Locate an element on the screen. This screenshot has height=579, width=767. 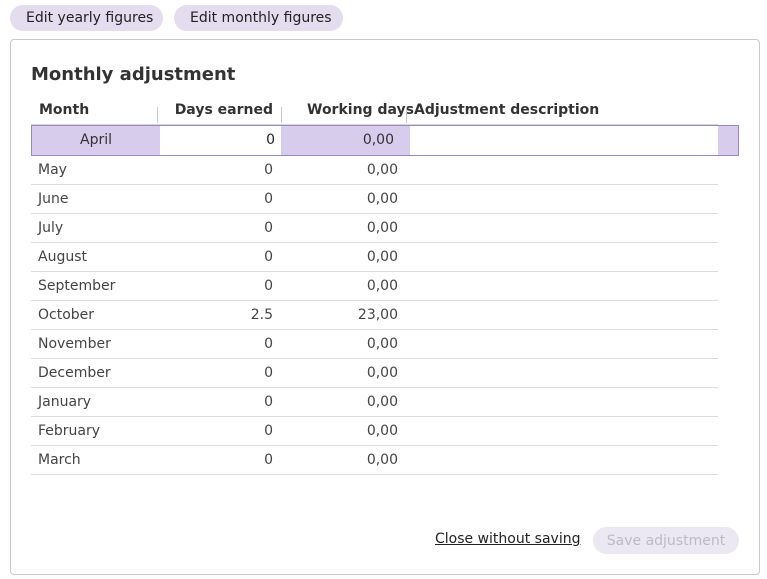
save-adjustment-button: Save adjustment is located at coordinates (666, 540).